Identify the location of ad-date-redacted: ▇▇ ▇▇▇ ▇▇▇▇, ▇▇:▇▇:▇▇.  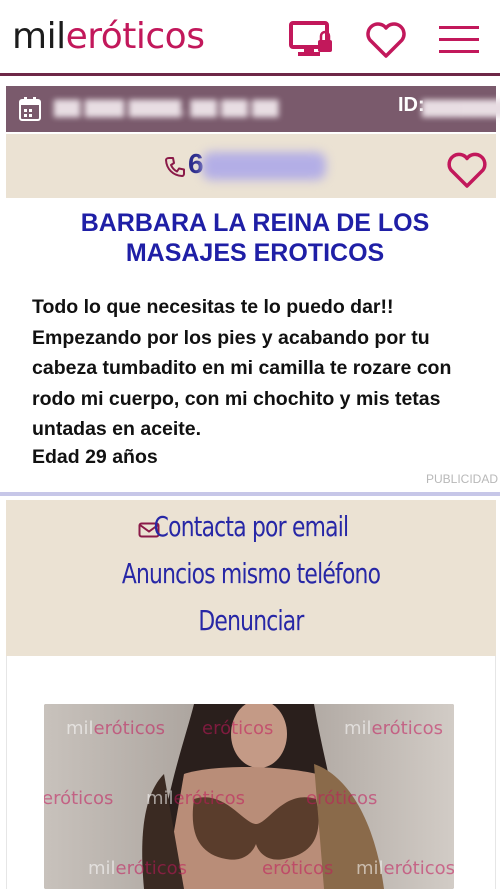
(166, 107).